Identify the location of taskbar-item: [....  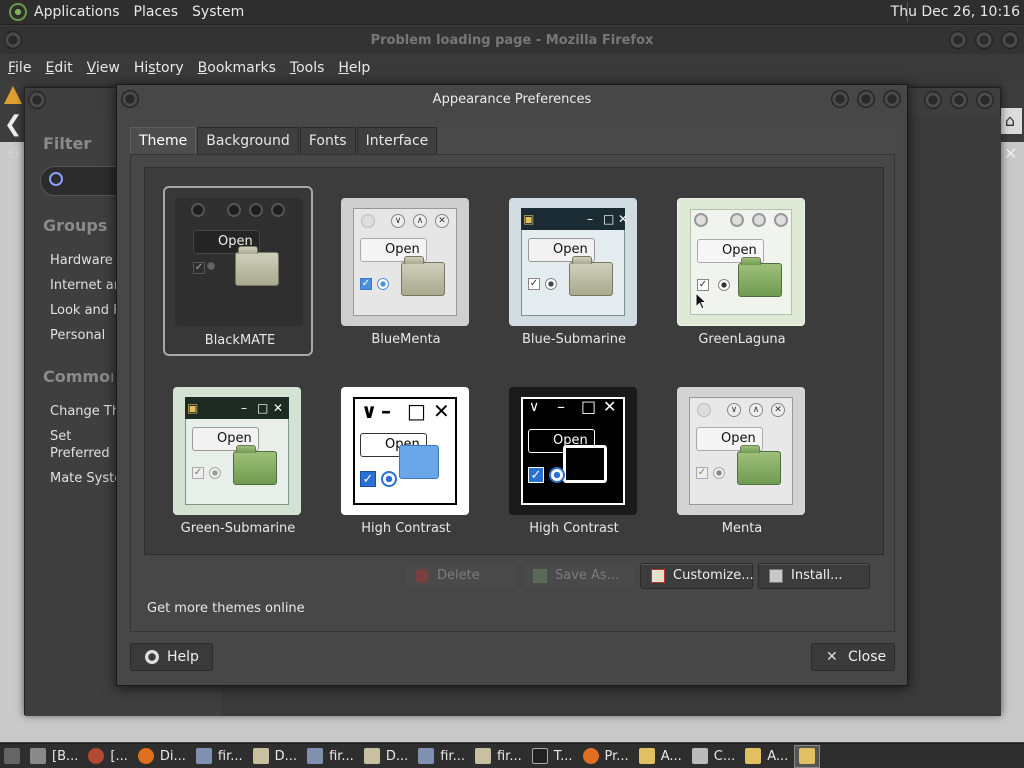
(107, 756).